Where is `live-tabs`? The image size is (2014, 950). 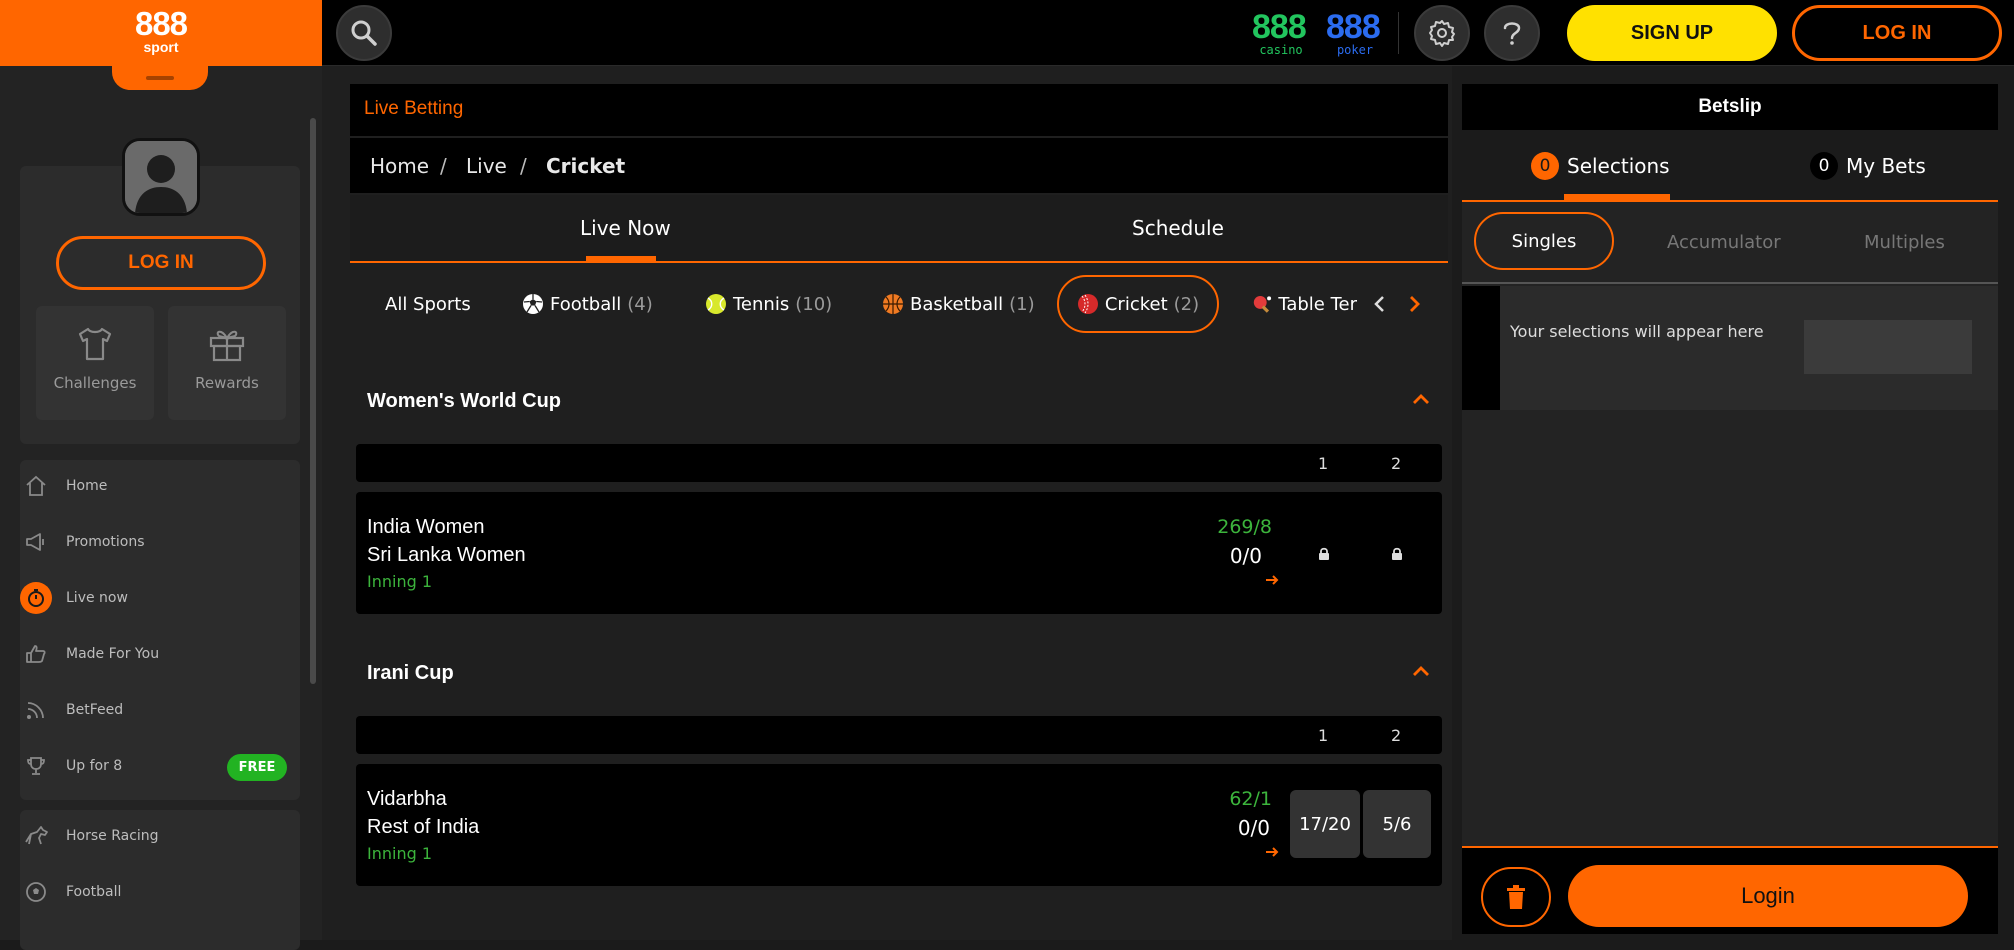
live-tabs is located at coordinates (899, 229).